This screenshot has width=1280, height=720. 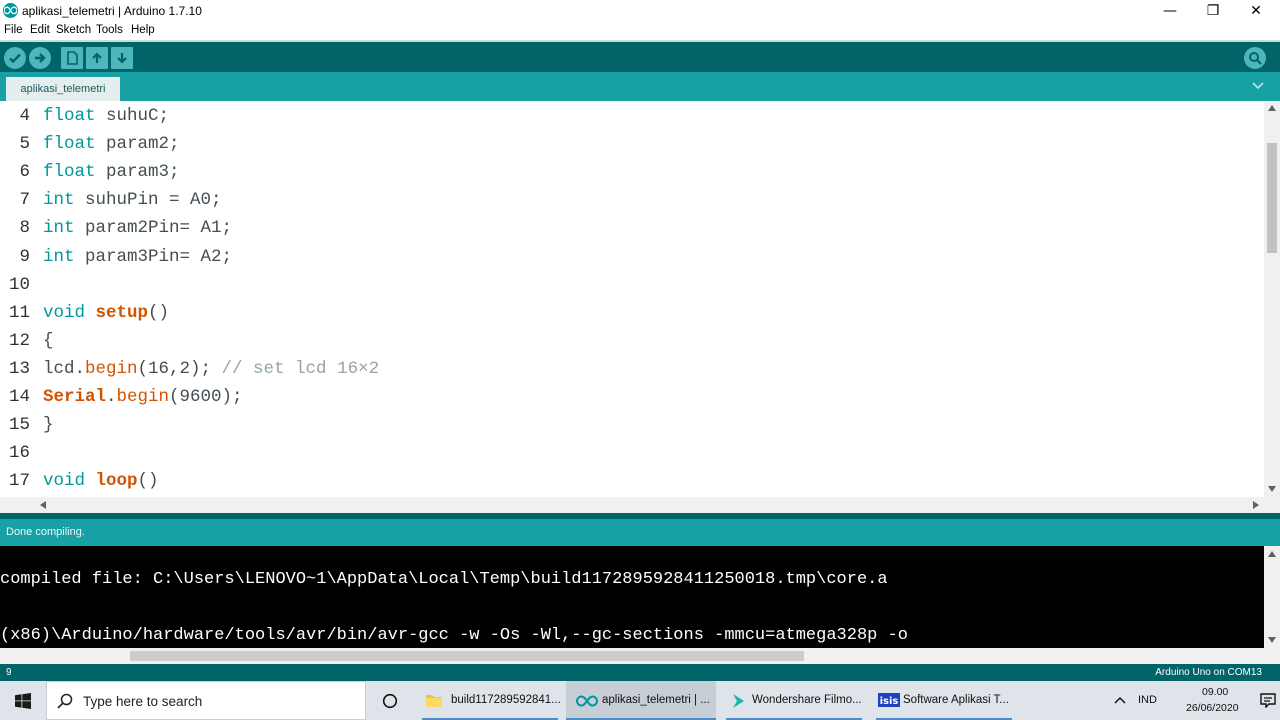 What do you see at coordinates (109, 30) in the screenshot?
I see `menu-tools: Tools` at bounding box center [109, 30].